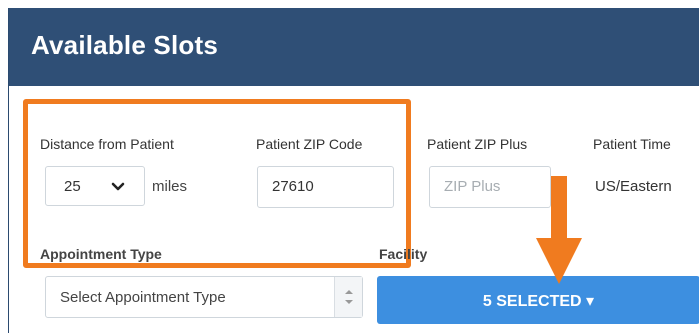  I want to click on panel-title: Available Slots, so click(124, 45).